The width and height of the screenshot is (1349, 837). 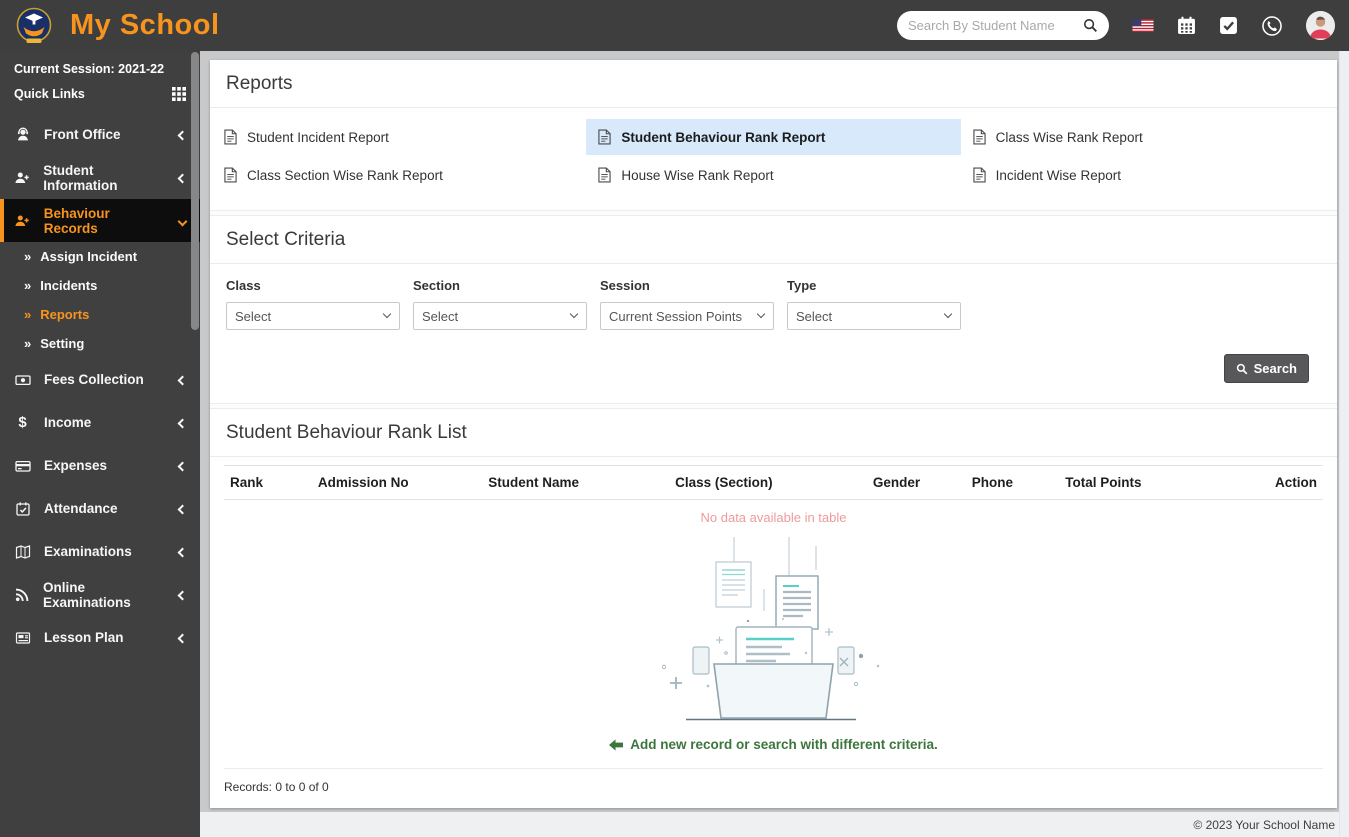 What do you see at coordinates (399, 137) in the screenshot?
I see `report-link-student-incident-report: Student Incident Report` at bounding box center [399, 137].